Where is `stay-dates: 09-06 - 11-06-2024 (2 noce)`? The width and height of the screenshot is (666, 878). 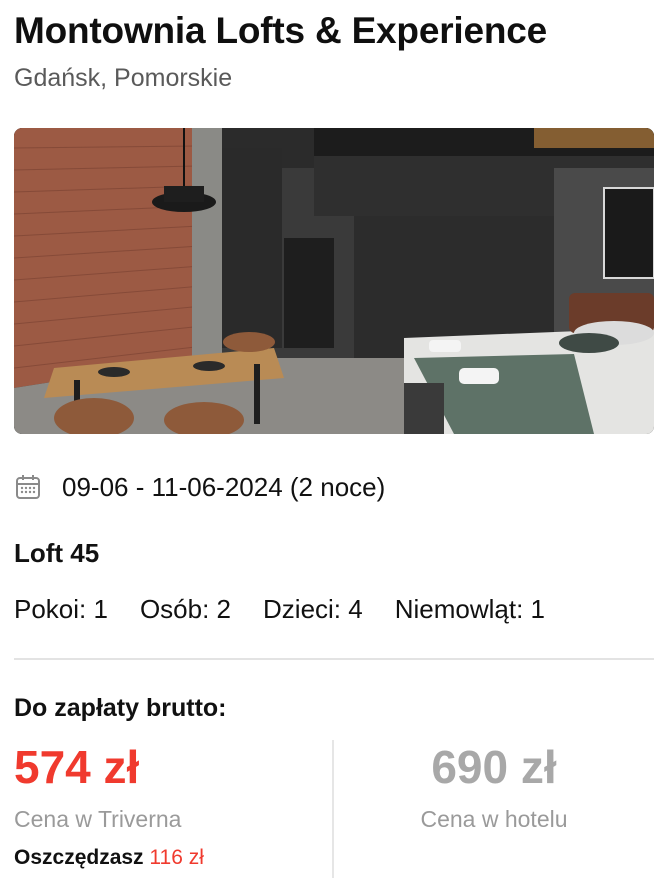 stay-dates: 09-06 - 11-06-2024 (2 noce) is located at coordinates (224, 486).